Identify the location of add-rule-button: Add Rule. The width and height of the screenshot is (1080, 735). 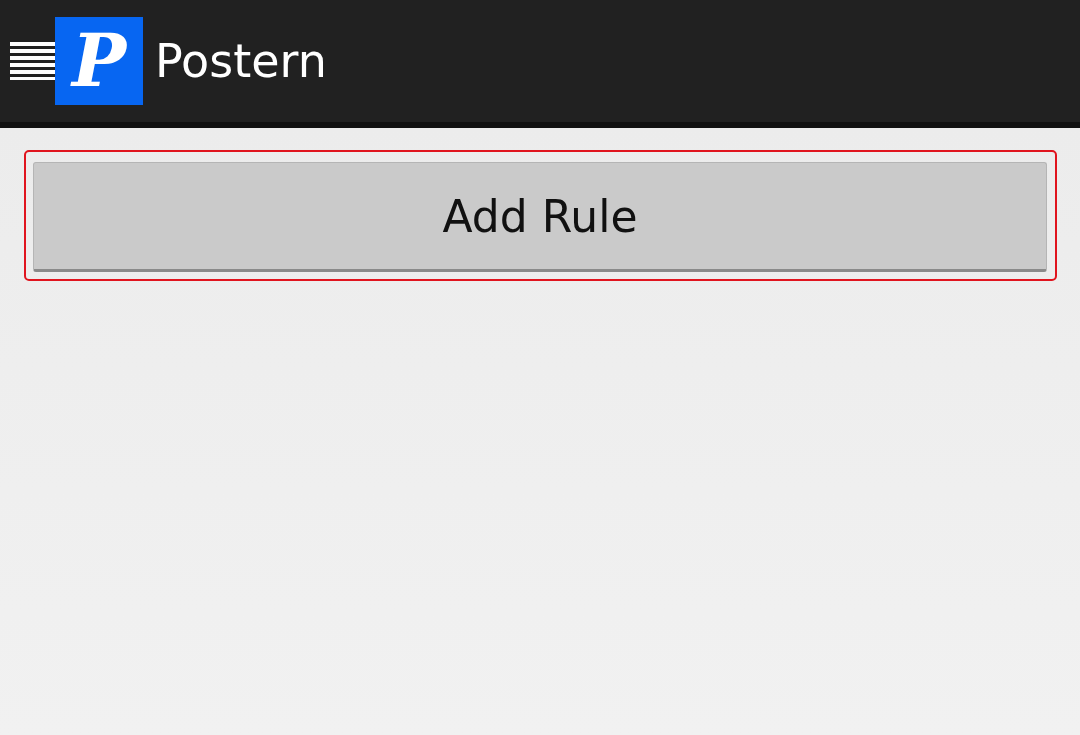
(540, 217).